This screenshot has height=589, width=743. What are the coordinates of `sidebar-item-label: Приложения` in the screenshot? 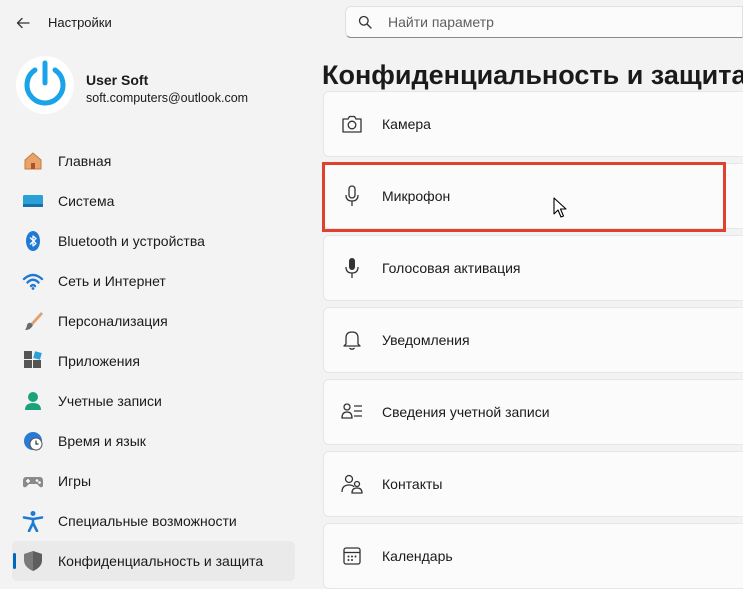 It's located at (99, 361).